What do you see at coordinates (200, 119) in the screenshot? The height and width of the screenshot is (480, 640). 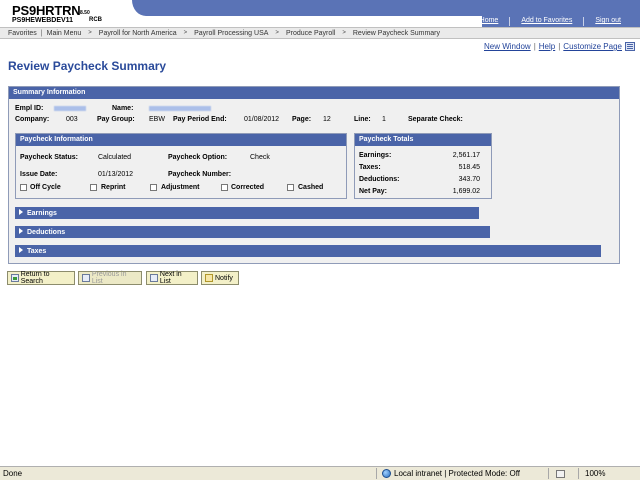 I see `pay-period-end-label: Pay Period End:` at bounding box center [200, 119].